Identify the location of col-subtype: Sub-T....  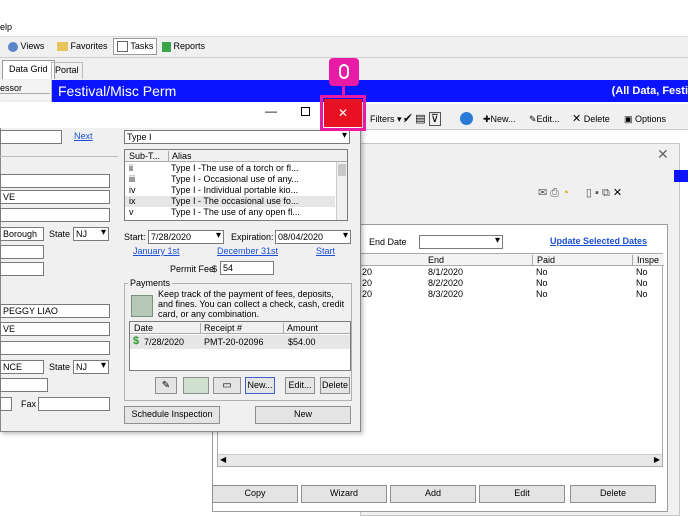
(144, 156).